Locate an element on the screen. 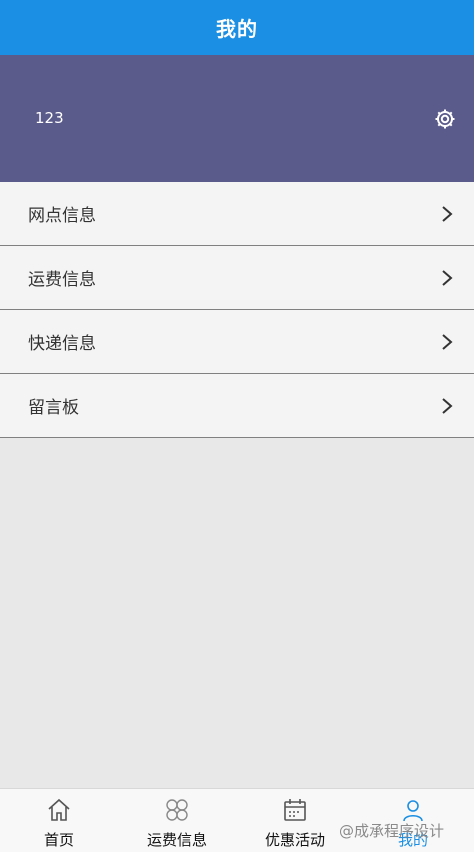 Image resolution: width=474 pixels, height=852 pixels. menu-item-label: 网点信息 is located at coordinates (62, 216).